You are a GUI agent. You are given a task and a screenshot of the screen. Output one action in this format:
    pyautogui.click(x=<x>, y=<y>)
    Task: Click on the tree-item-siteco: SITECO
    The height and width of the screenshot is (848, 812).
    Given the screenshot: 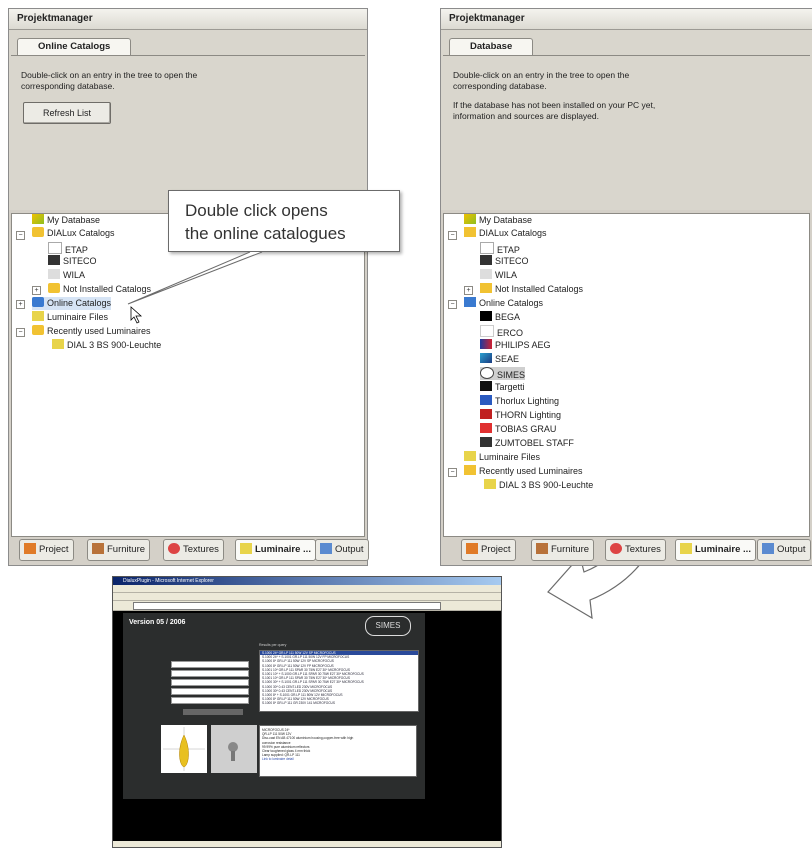 What is the action you would take?
    pyautogui.click(x=504, y=261)
    